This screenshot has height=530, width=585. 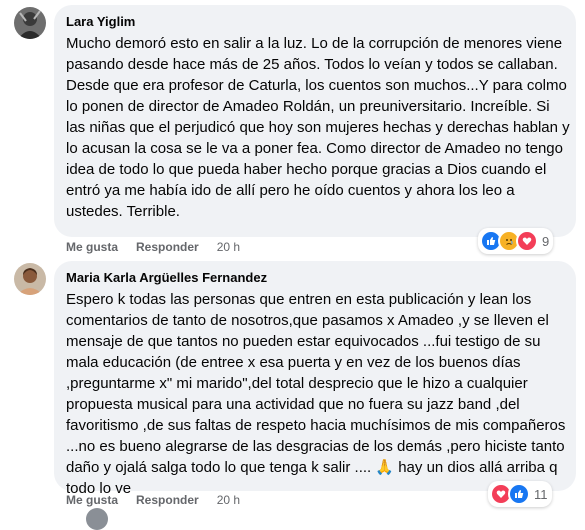 I want to click on like-icon, so click(x=519, y=494).